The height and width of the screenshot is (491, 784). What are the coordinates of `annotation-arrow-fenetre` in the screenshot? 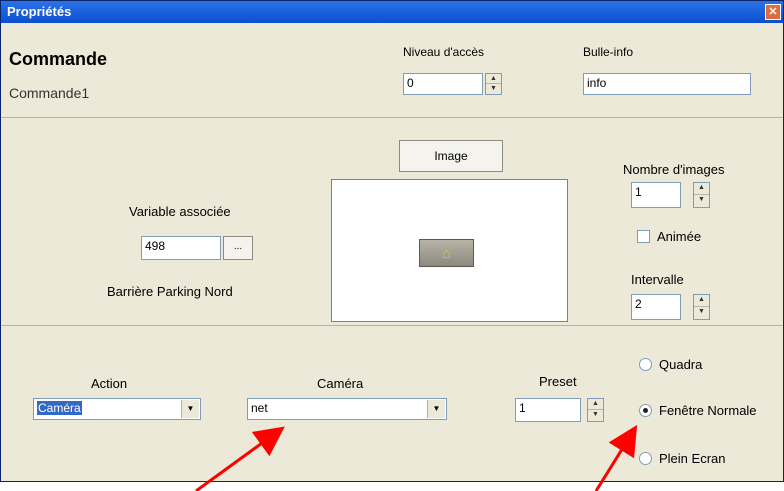 It's located at (616, 457).